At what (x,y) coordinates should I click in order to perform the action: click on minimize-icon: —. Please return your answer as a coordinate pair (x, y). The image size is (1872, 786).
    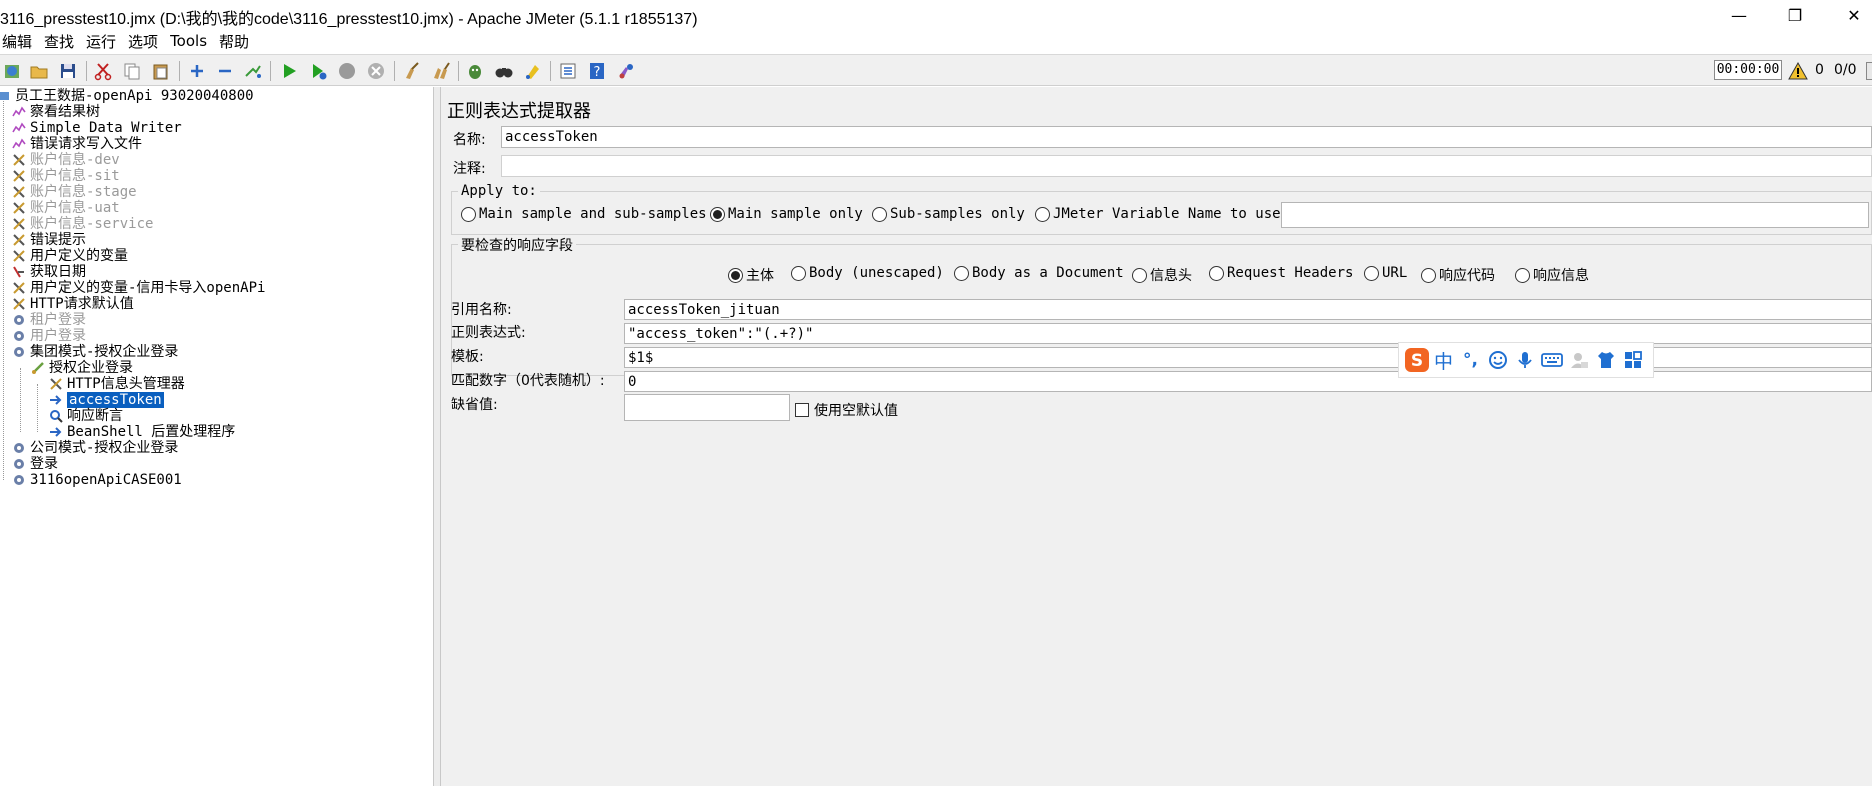
    Looking at the image, I should click on (1739, 15).